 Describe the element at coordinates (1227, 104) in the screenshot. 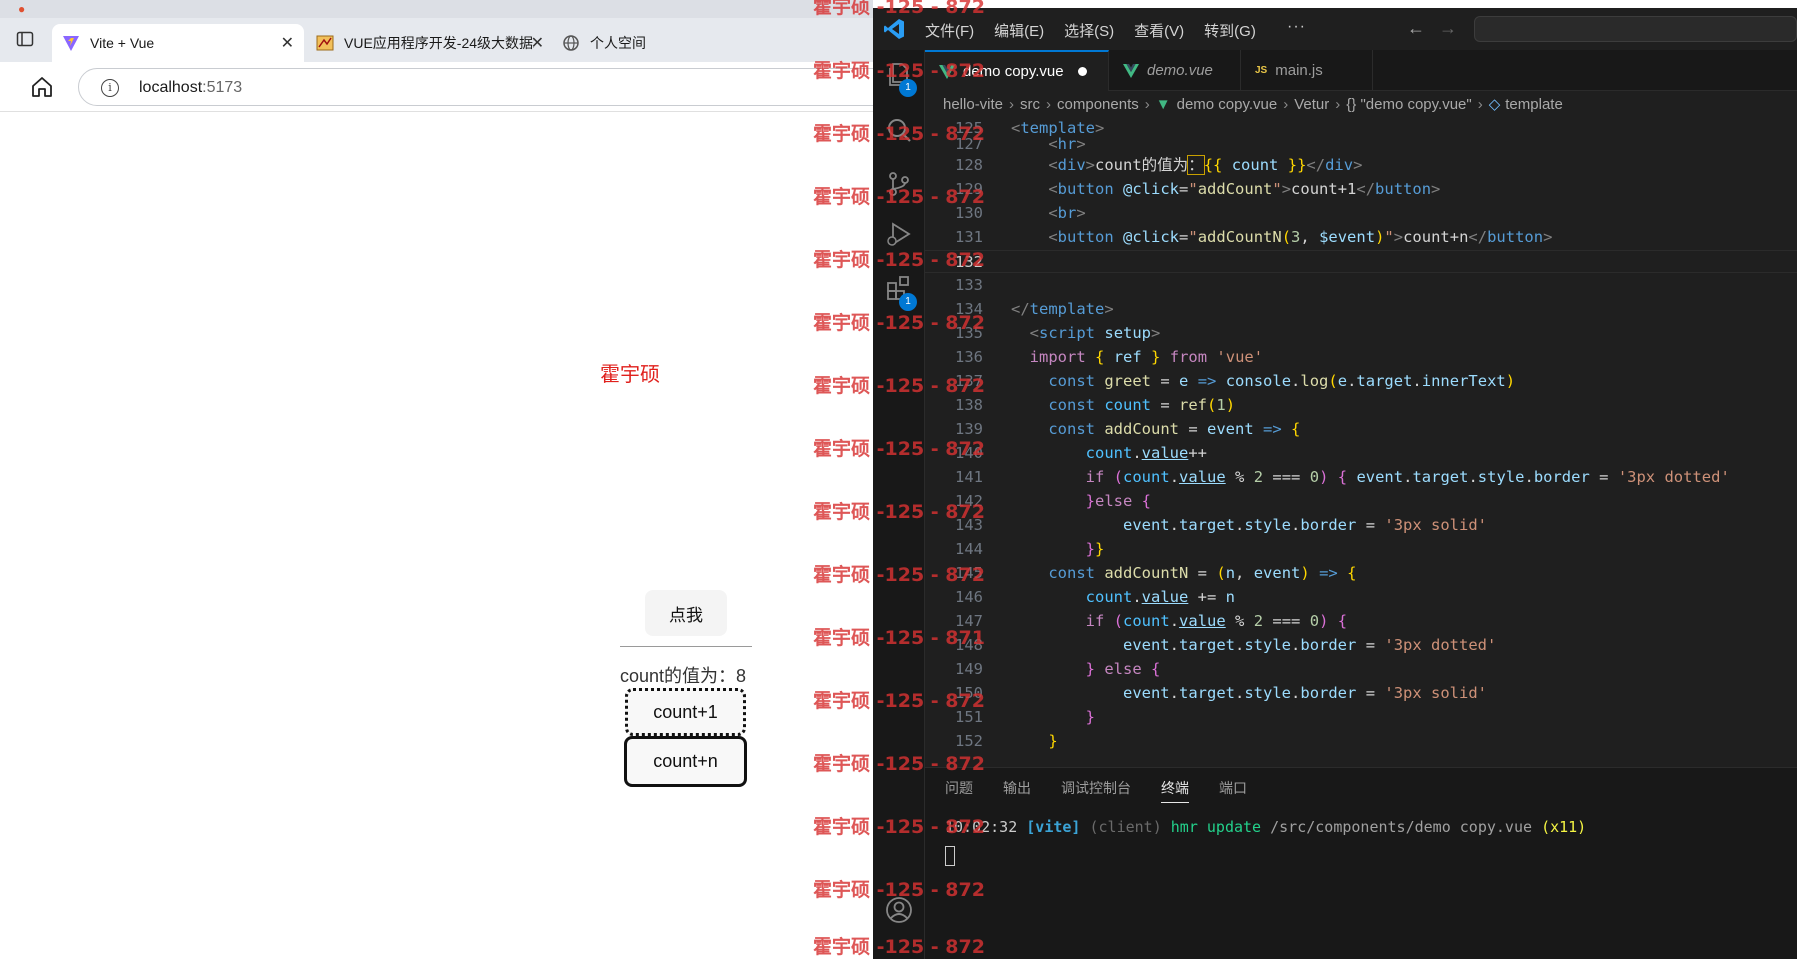

I see `breadcrumb-item: demo copy.vue` at that location.